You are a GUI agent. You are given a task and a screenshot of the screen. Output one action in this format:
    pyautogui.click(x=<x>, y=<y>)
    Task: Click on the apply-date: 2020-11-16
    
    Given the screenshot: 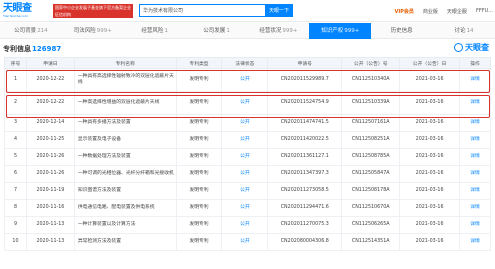 What is the action you would take?
    pyautogui.click(x=50, y=208)
    